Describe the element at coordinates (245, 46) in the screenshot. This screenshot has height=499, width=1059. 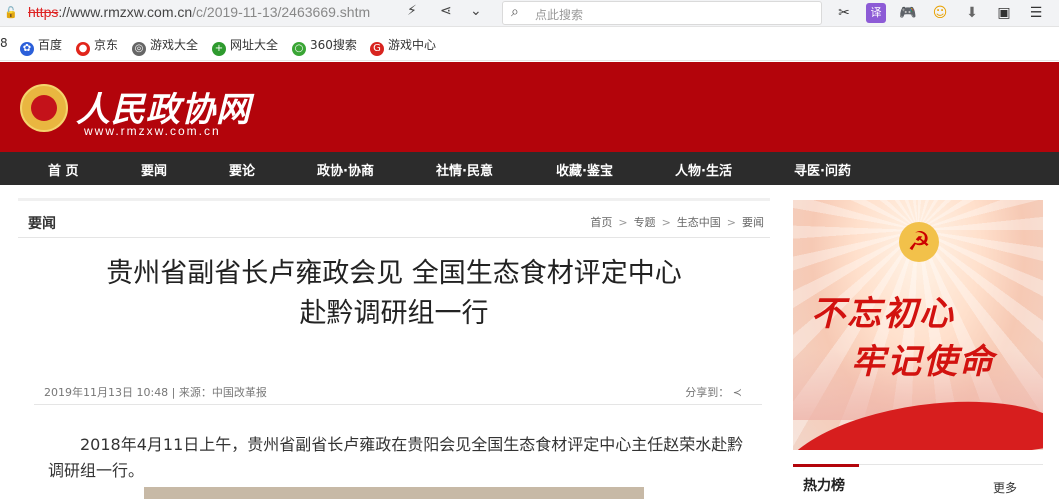
I see `bookmark-hao: + 网址大全` at that location.